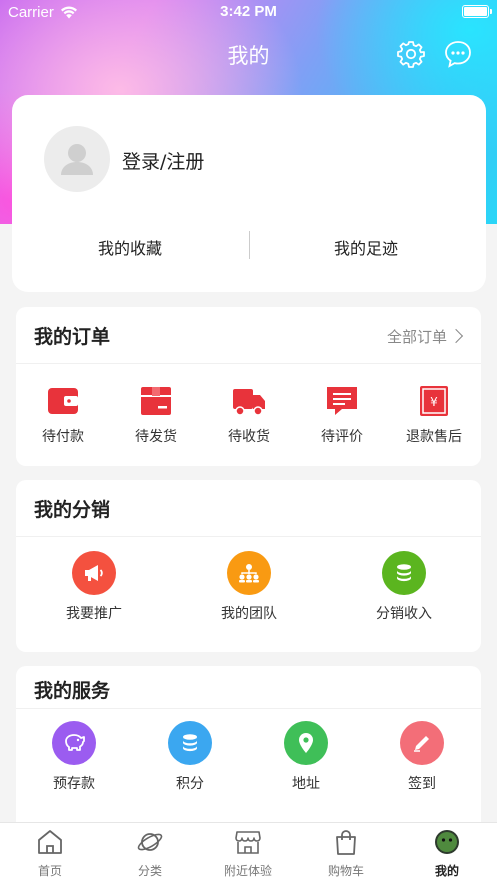 The width and height of the screenshot is (497, 883). I want to click on address-button: 地址, so click(306, 757).